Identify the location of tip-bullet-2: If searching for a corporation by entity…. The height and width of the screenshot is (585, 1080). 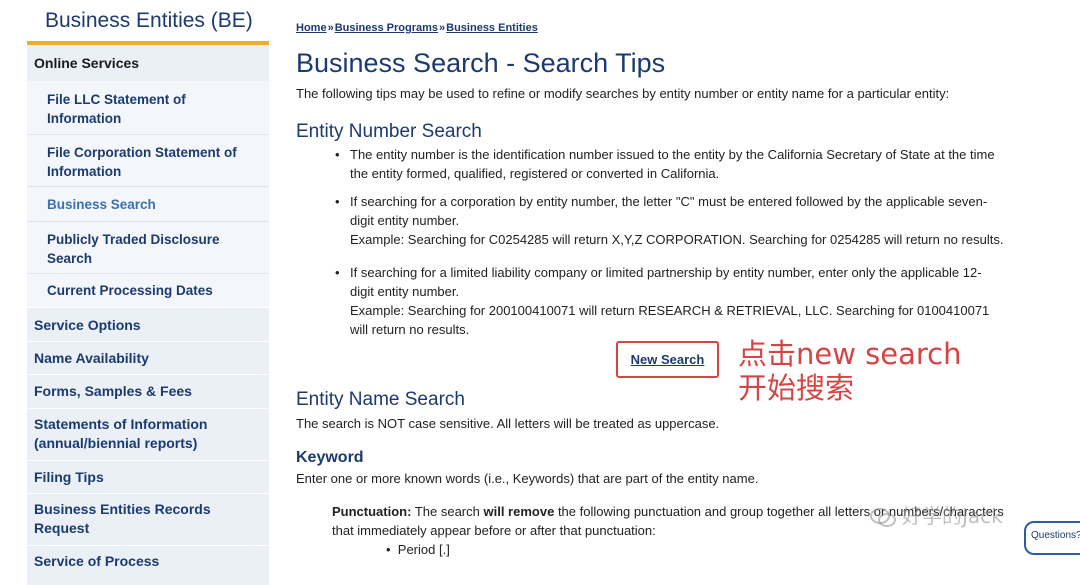
(692, 220).